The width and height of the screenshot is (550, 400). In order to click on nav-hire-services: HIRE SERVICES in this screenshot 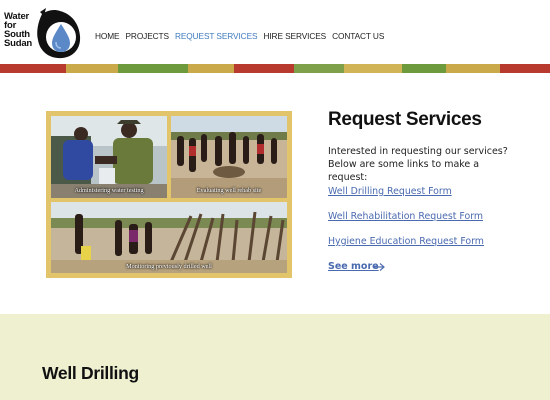, I will do `click(294, 36)`.